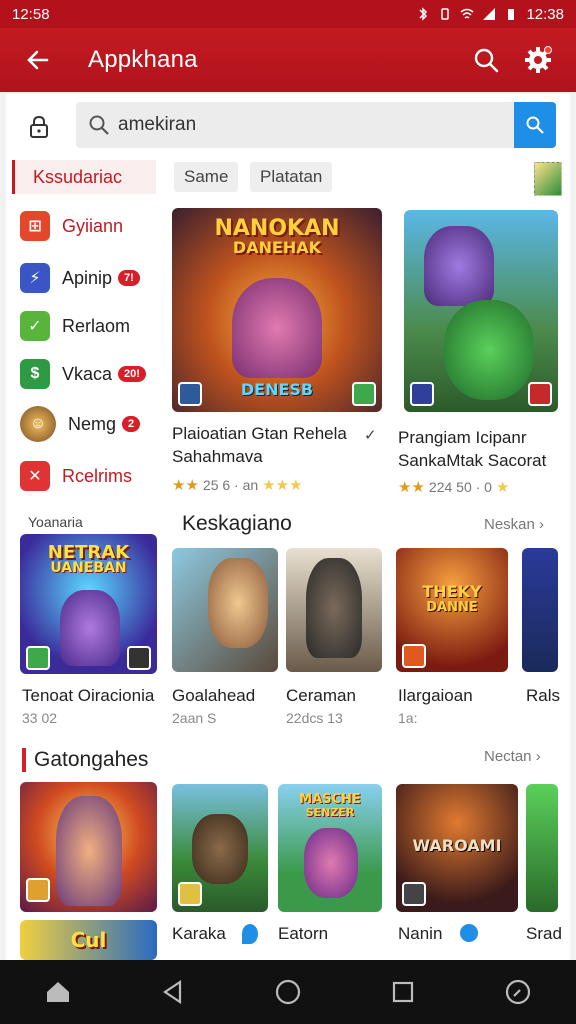 The height and width of the screenshot is (1024, 576). I want to click on title-line-2: SankaMtak Sacorat, so click(472, 460).